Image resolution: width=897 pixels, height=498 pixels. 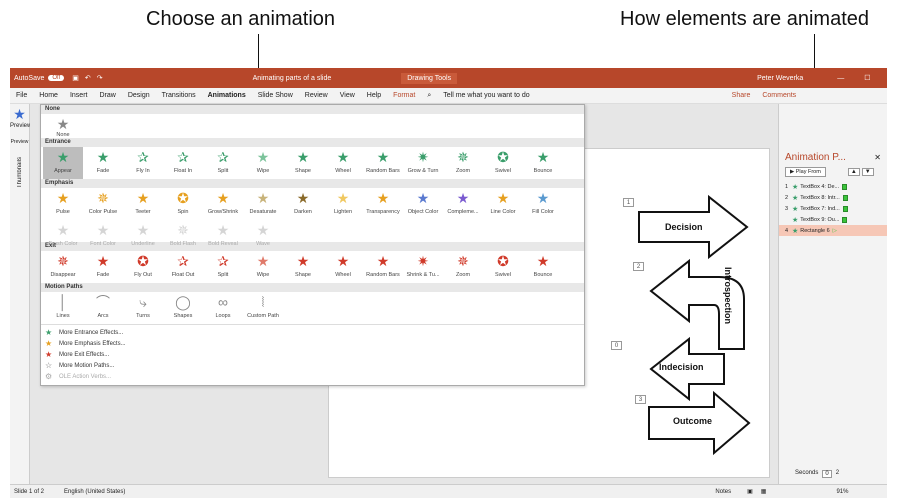 What do you see at coordinates (343, 163) in the screenshot?
I see `anim-entrance-7: ★ Wheel` at bounding box center [343, 163].